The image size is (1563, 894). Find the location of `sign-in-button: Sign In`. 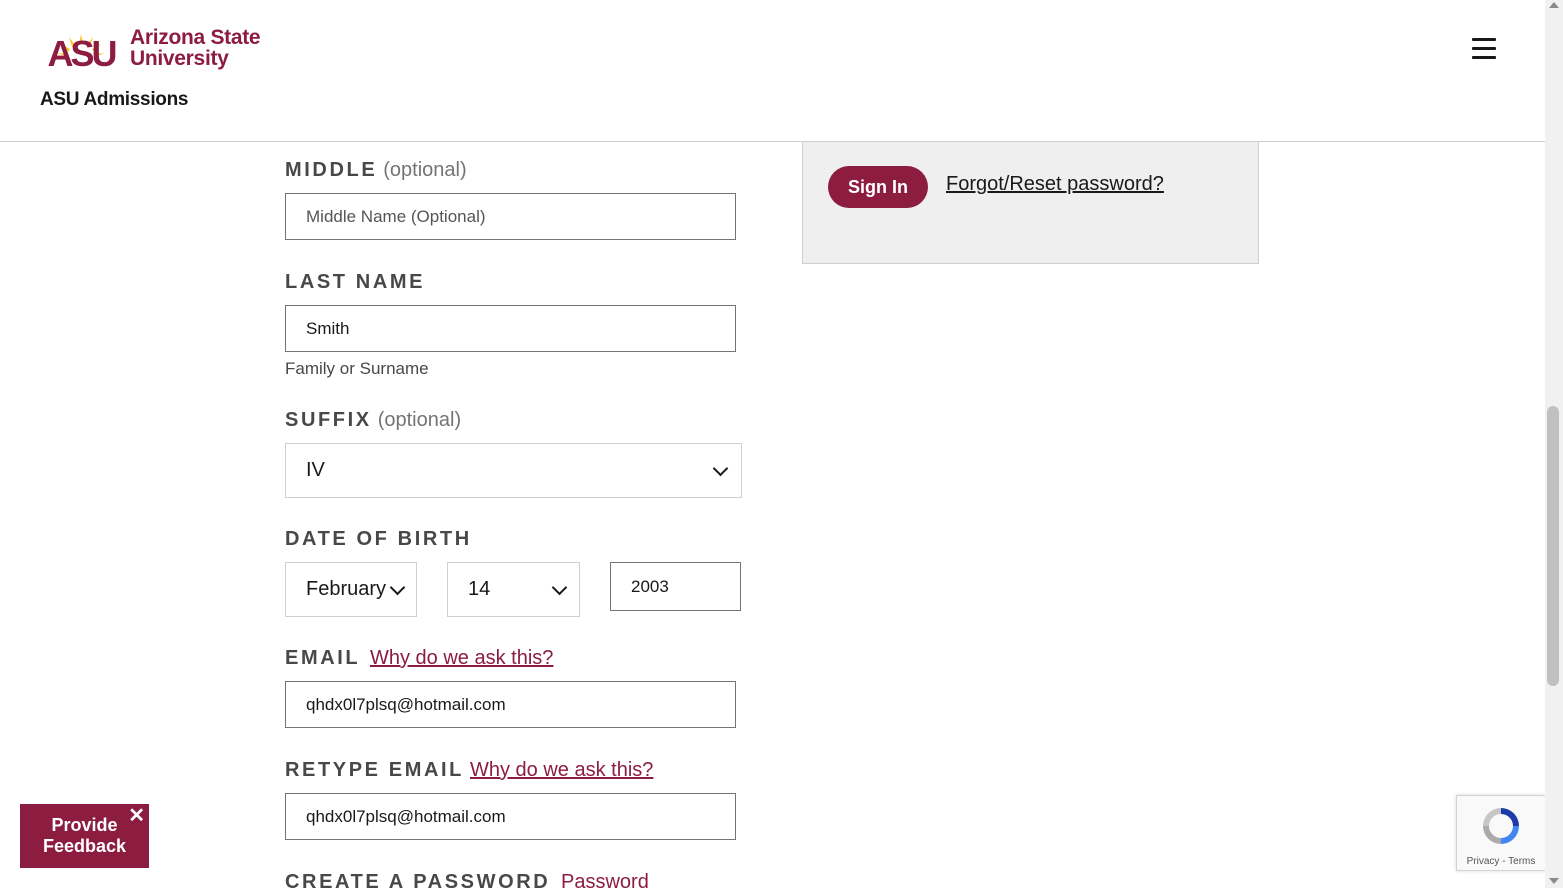

sign-in-button: Sign In is located at coordinates (878, 187).